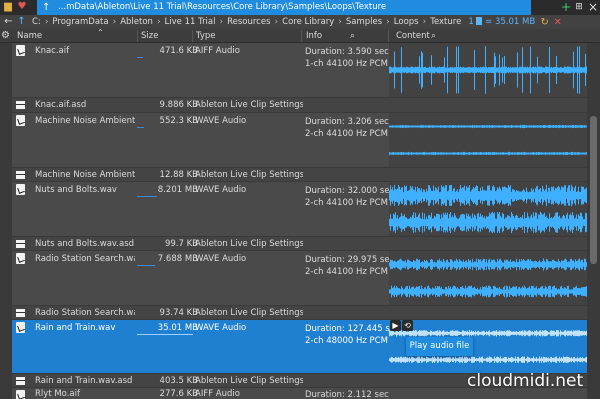  Describe the element at coordinates (557, 22) in the screenshot. I see `cancel-icon: ✕` at that location.